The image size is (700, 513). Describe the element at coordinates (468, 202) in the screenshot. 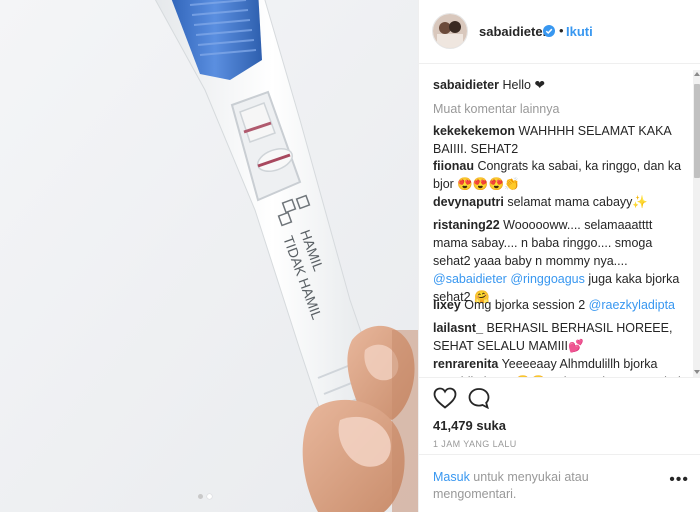

I see `comment-username: devynaputri` at that location.